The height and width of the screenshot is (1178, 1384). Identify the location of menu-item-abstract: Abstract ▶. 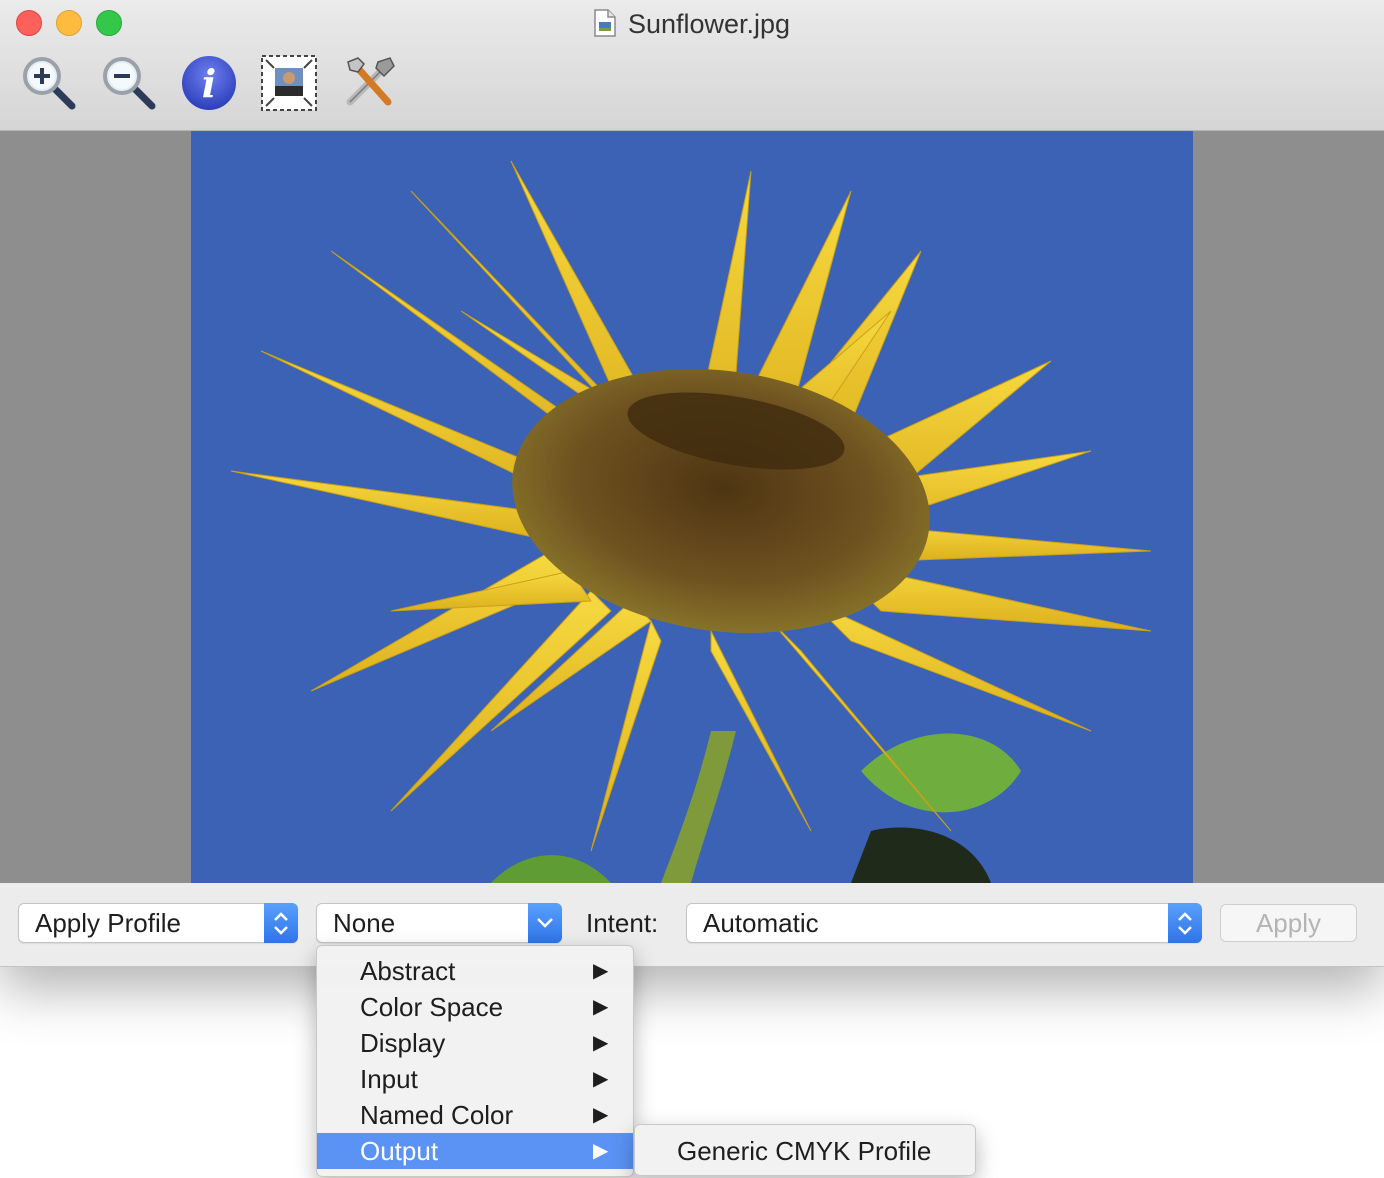
(475, 971).